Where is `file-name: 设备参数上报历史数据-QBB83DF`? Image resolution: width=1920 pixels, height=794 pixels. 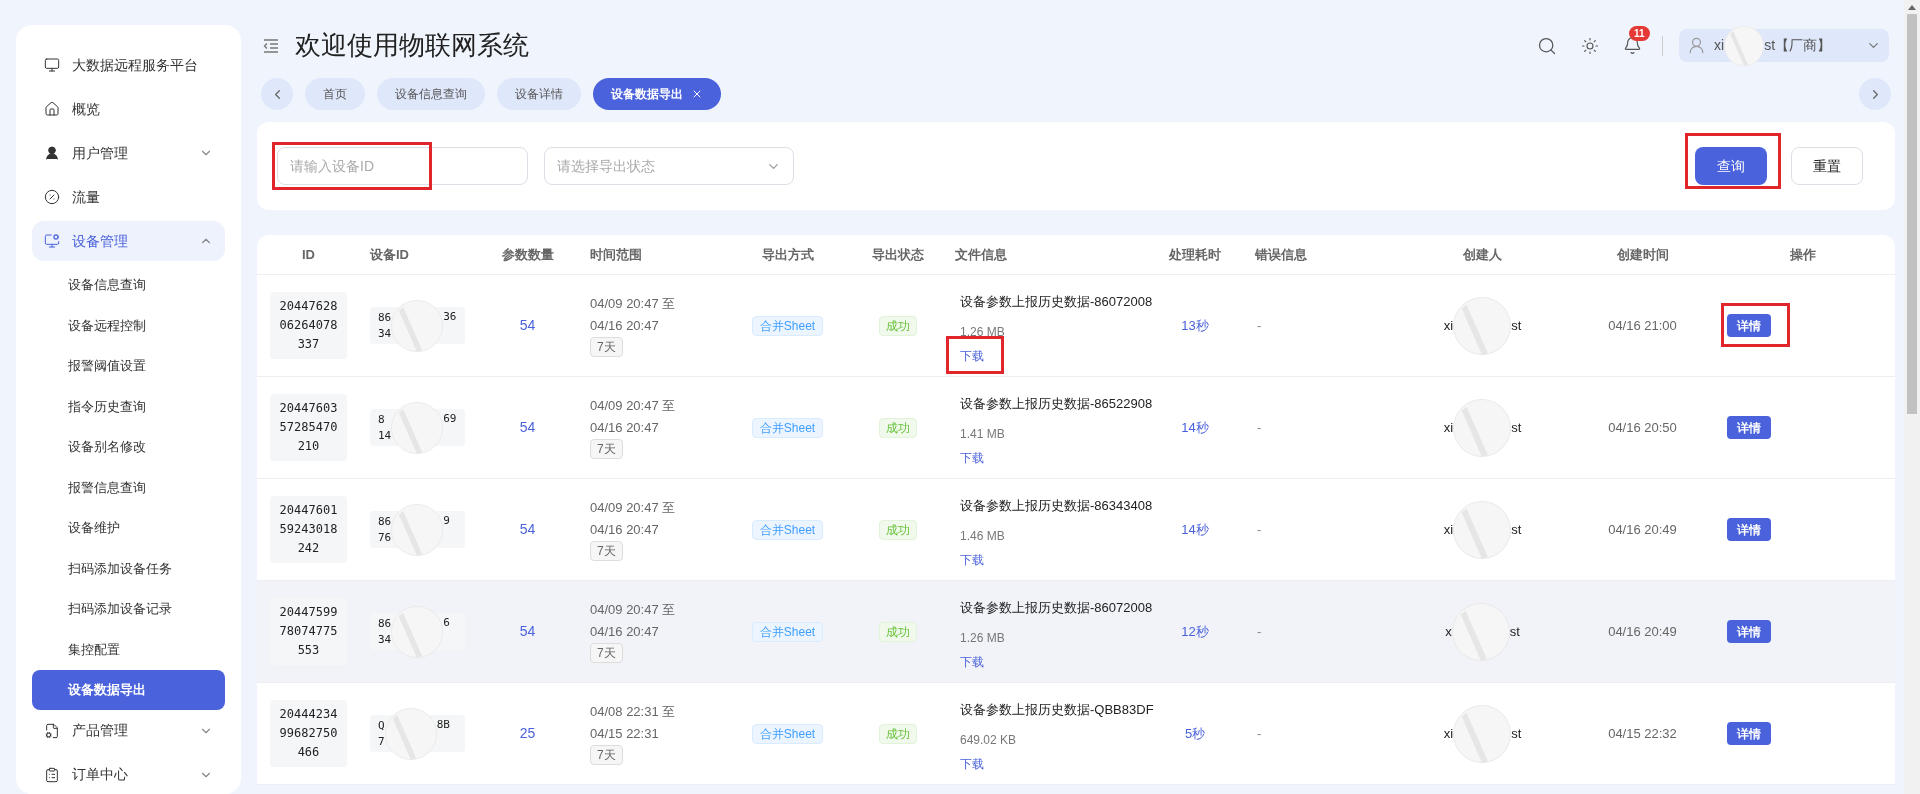 file-name: 设备参数上报历史数据-QBB83DF is located at coordinates (1057, 709).